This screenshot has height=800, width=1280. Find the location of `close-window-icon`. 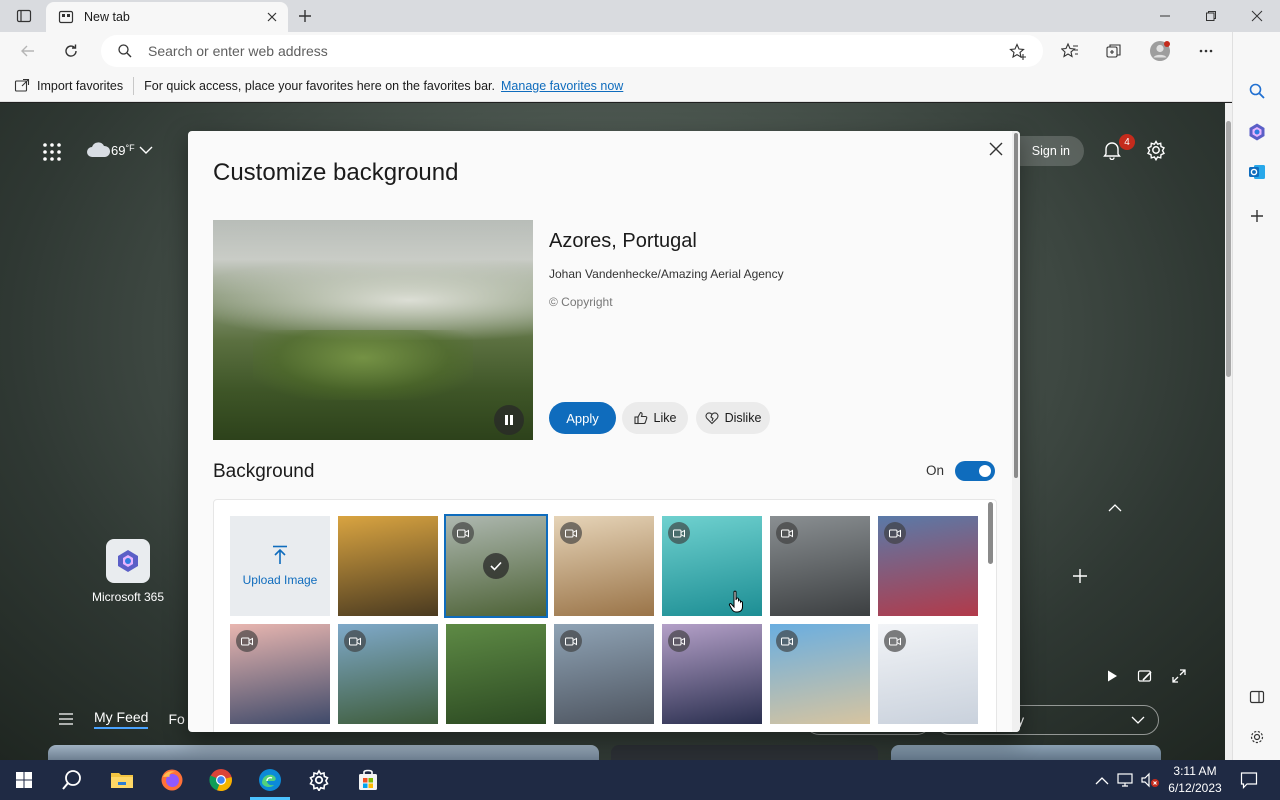

close-window-icon is located at coordinates (1257, 16).